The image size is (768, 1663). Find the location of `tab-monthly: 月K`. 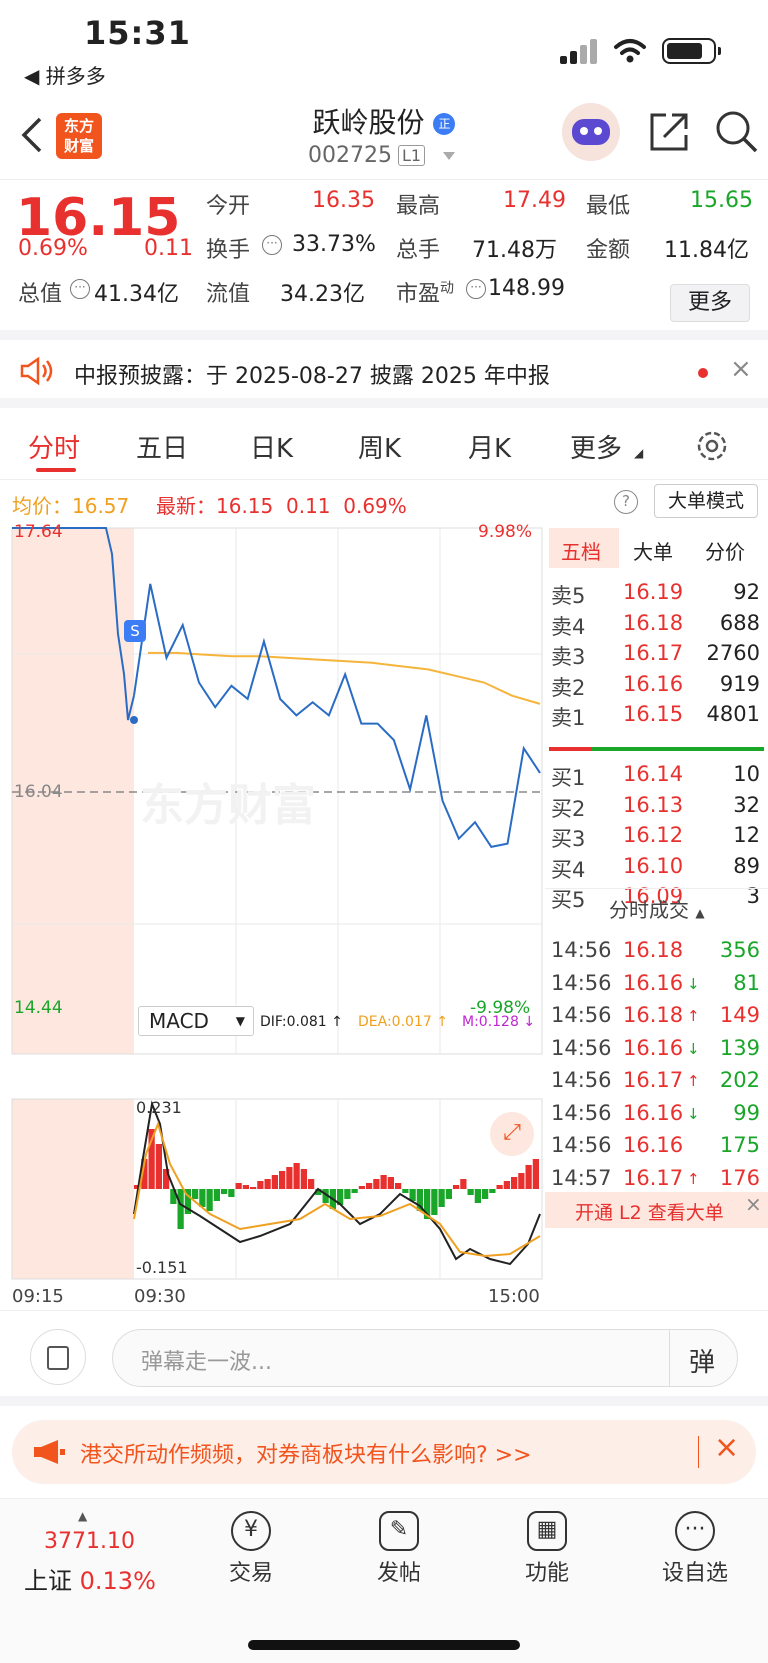

tab-monthly: 月K is located at coordinates (489, 446).